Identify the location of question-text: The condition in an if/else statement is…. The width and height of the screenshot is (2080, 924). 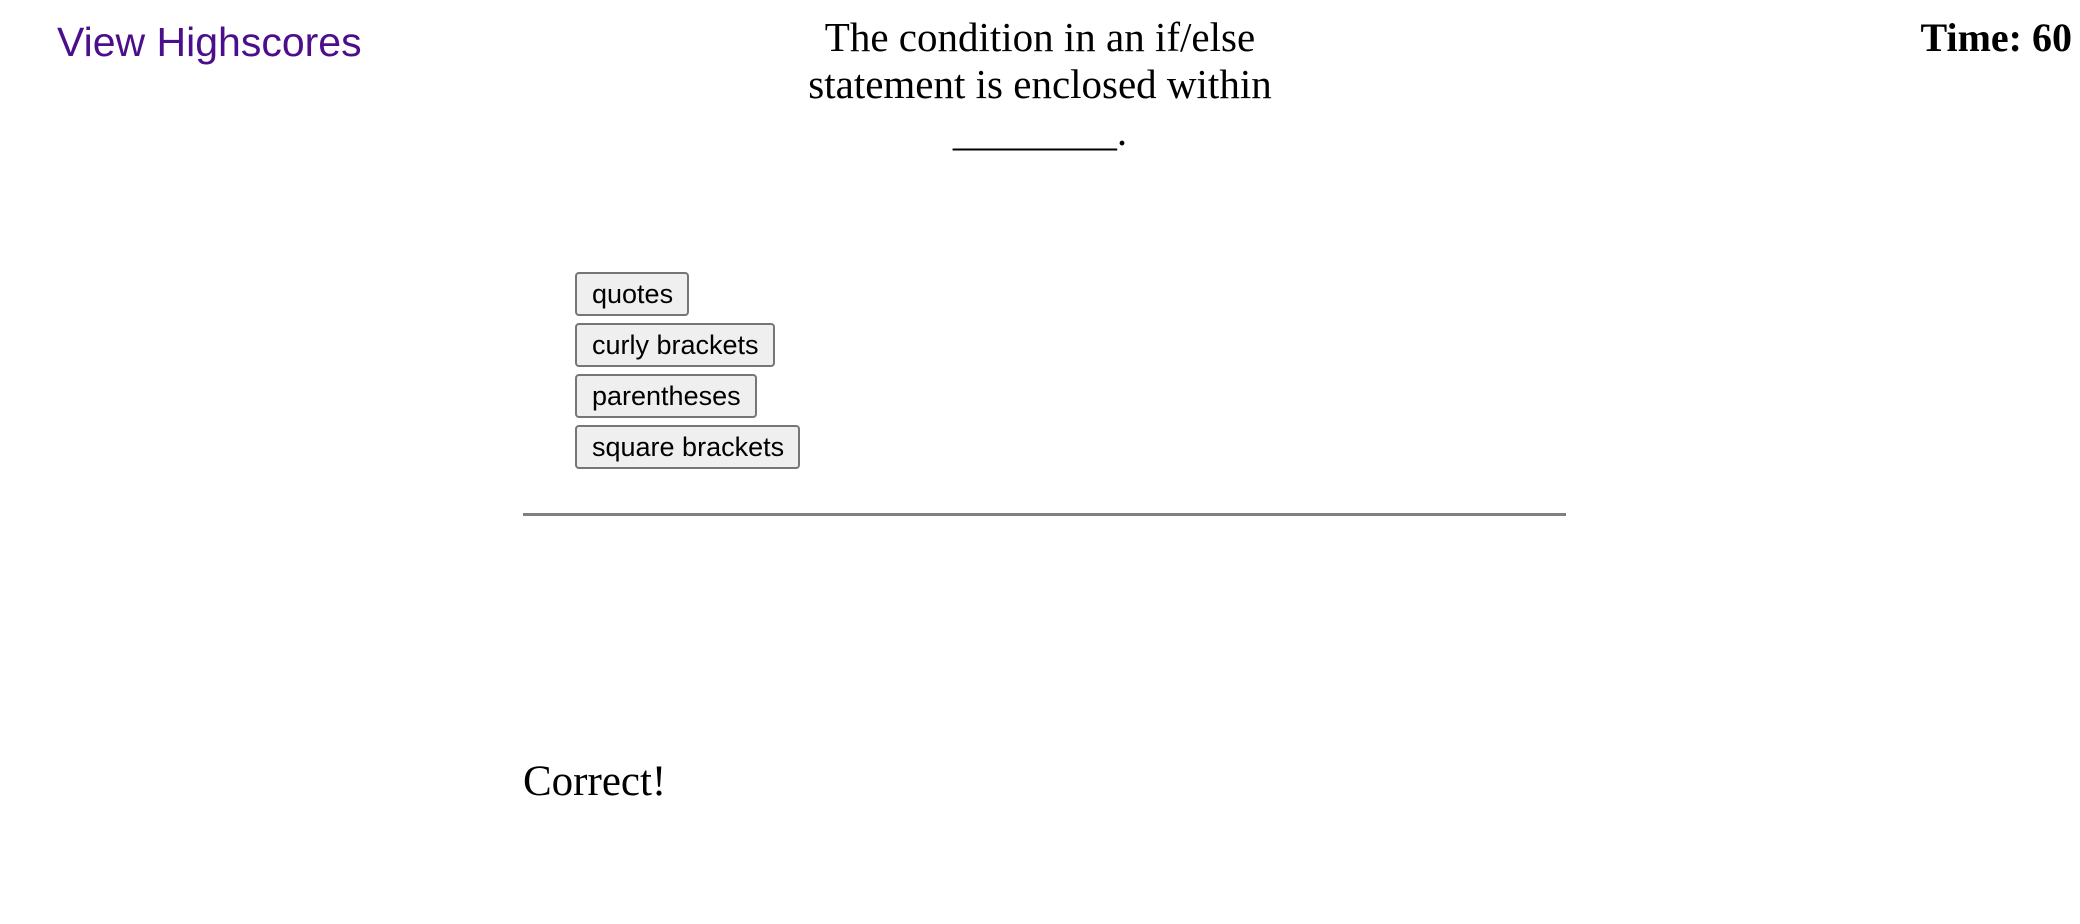
(1040, 84).